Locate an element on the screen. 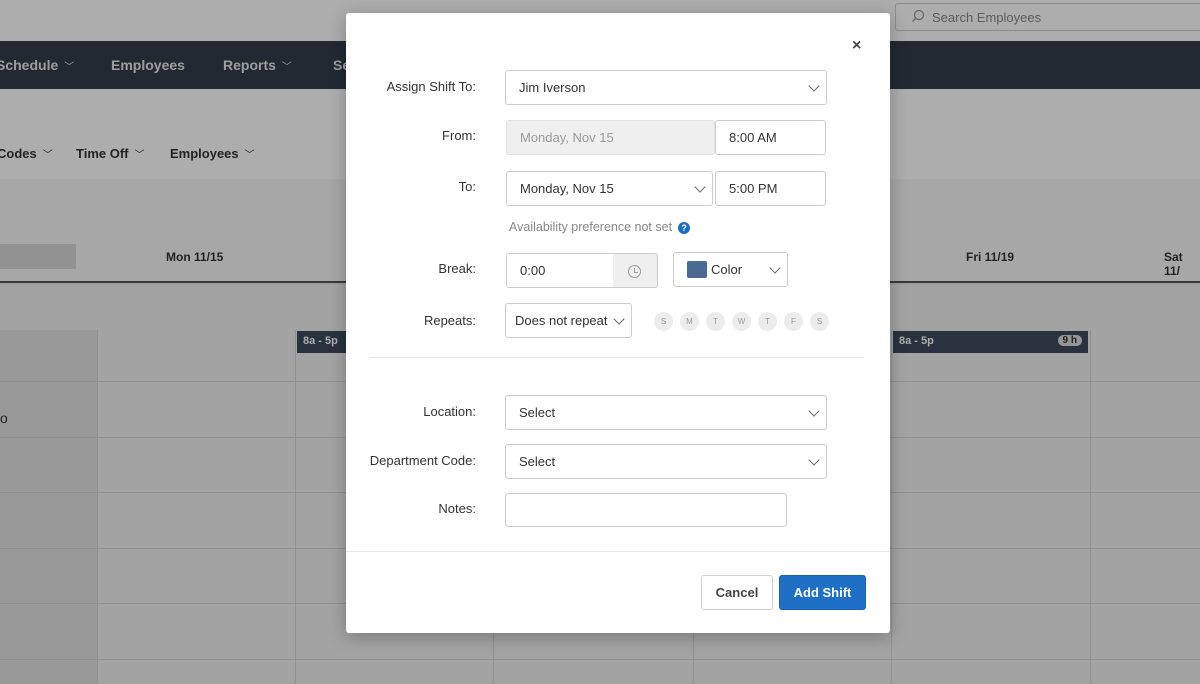 The width and height of the screenshot is (1200, 684). to-time-value: 5:00 PM is located at coordinates (753, 188).